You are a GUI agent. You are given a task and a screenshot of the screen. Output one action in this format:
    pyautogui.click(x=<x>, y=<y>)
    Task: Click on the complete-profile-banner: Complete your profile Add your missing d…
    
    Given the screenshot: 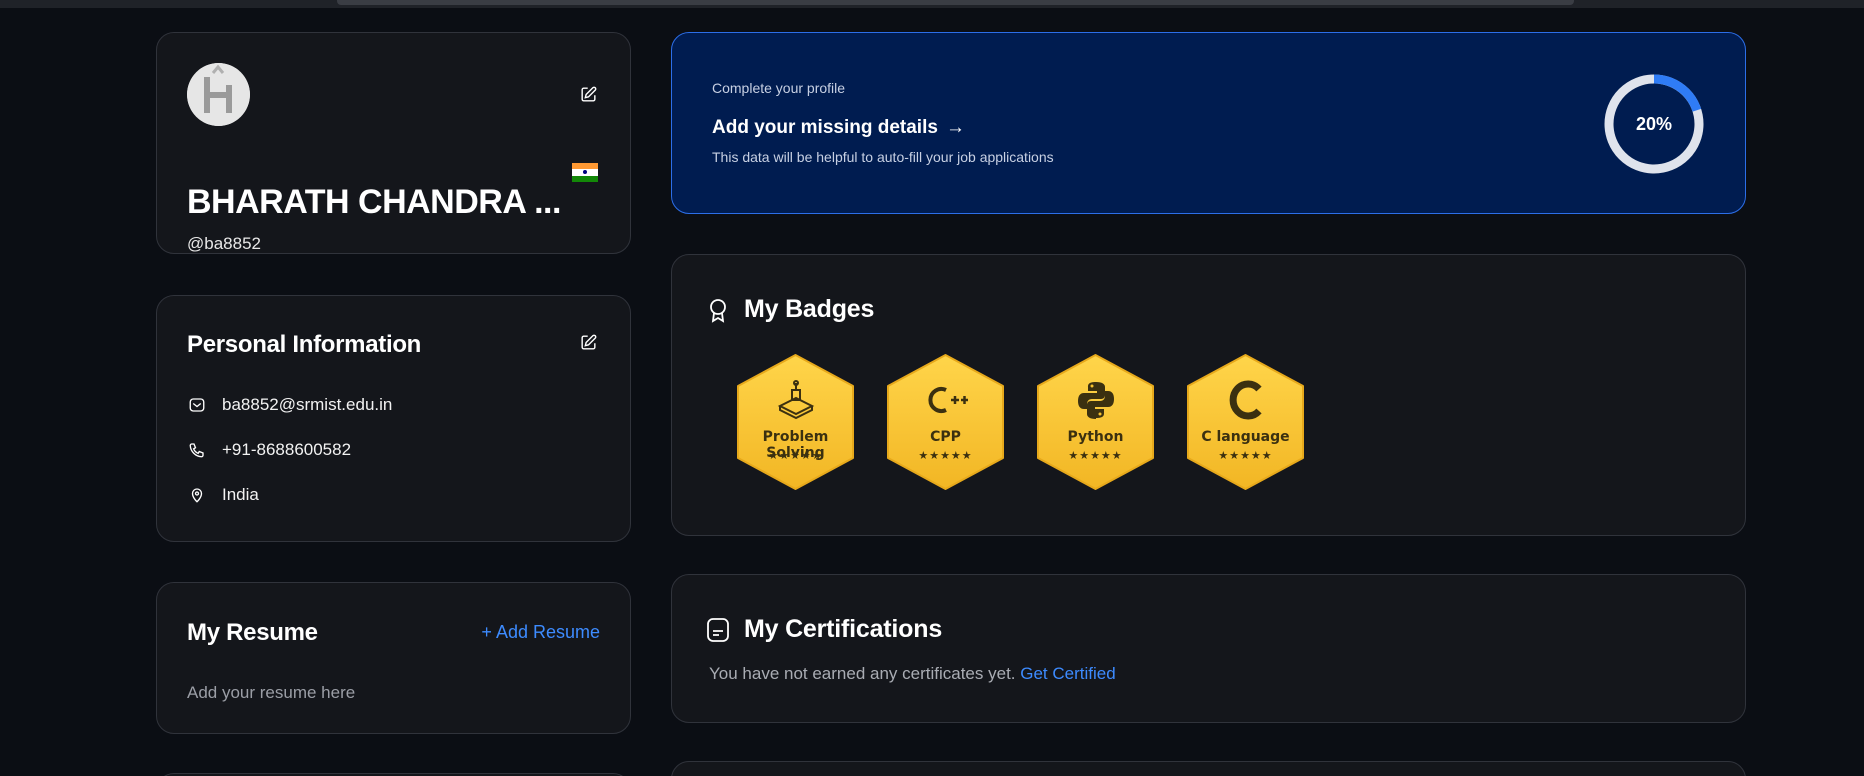 What is the action you would take?
    pyautogui.click(x=1208, y=123)
    